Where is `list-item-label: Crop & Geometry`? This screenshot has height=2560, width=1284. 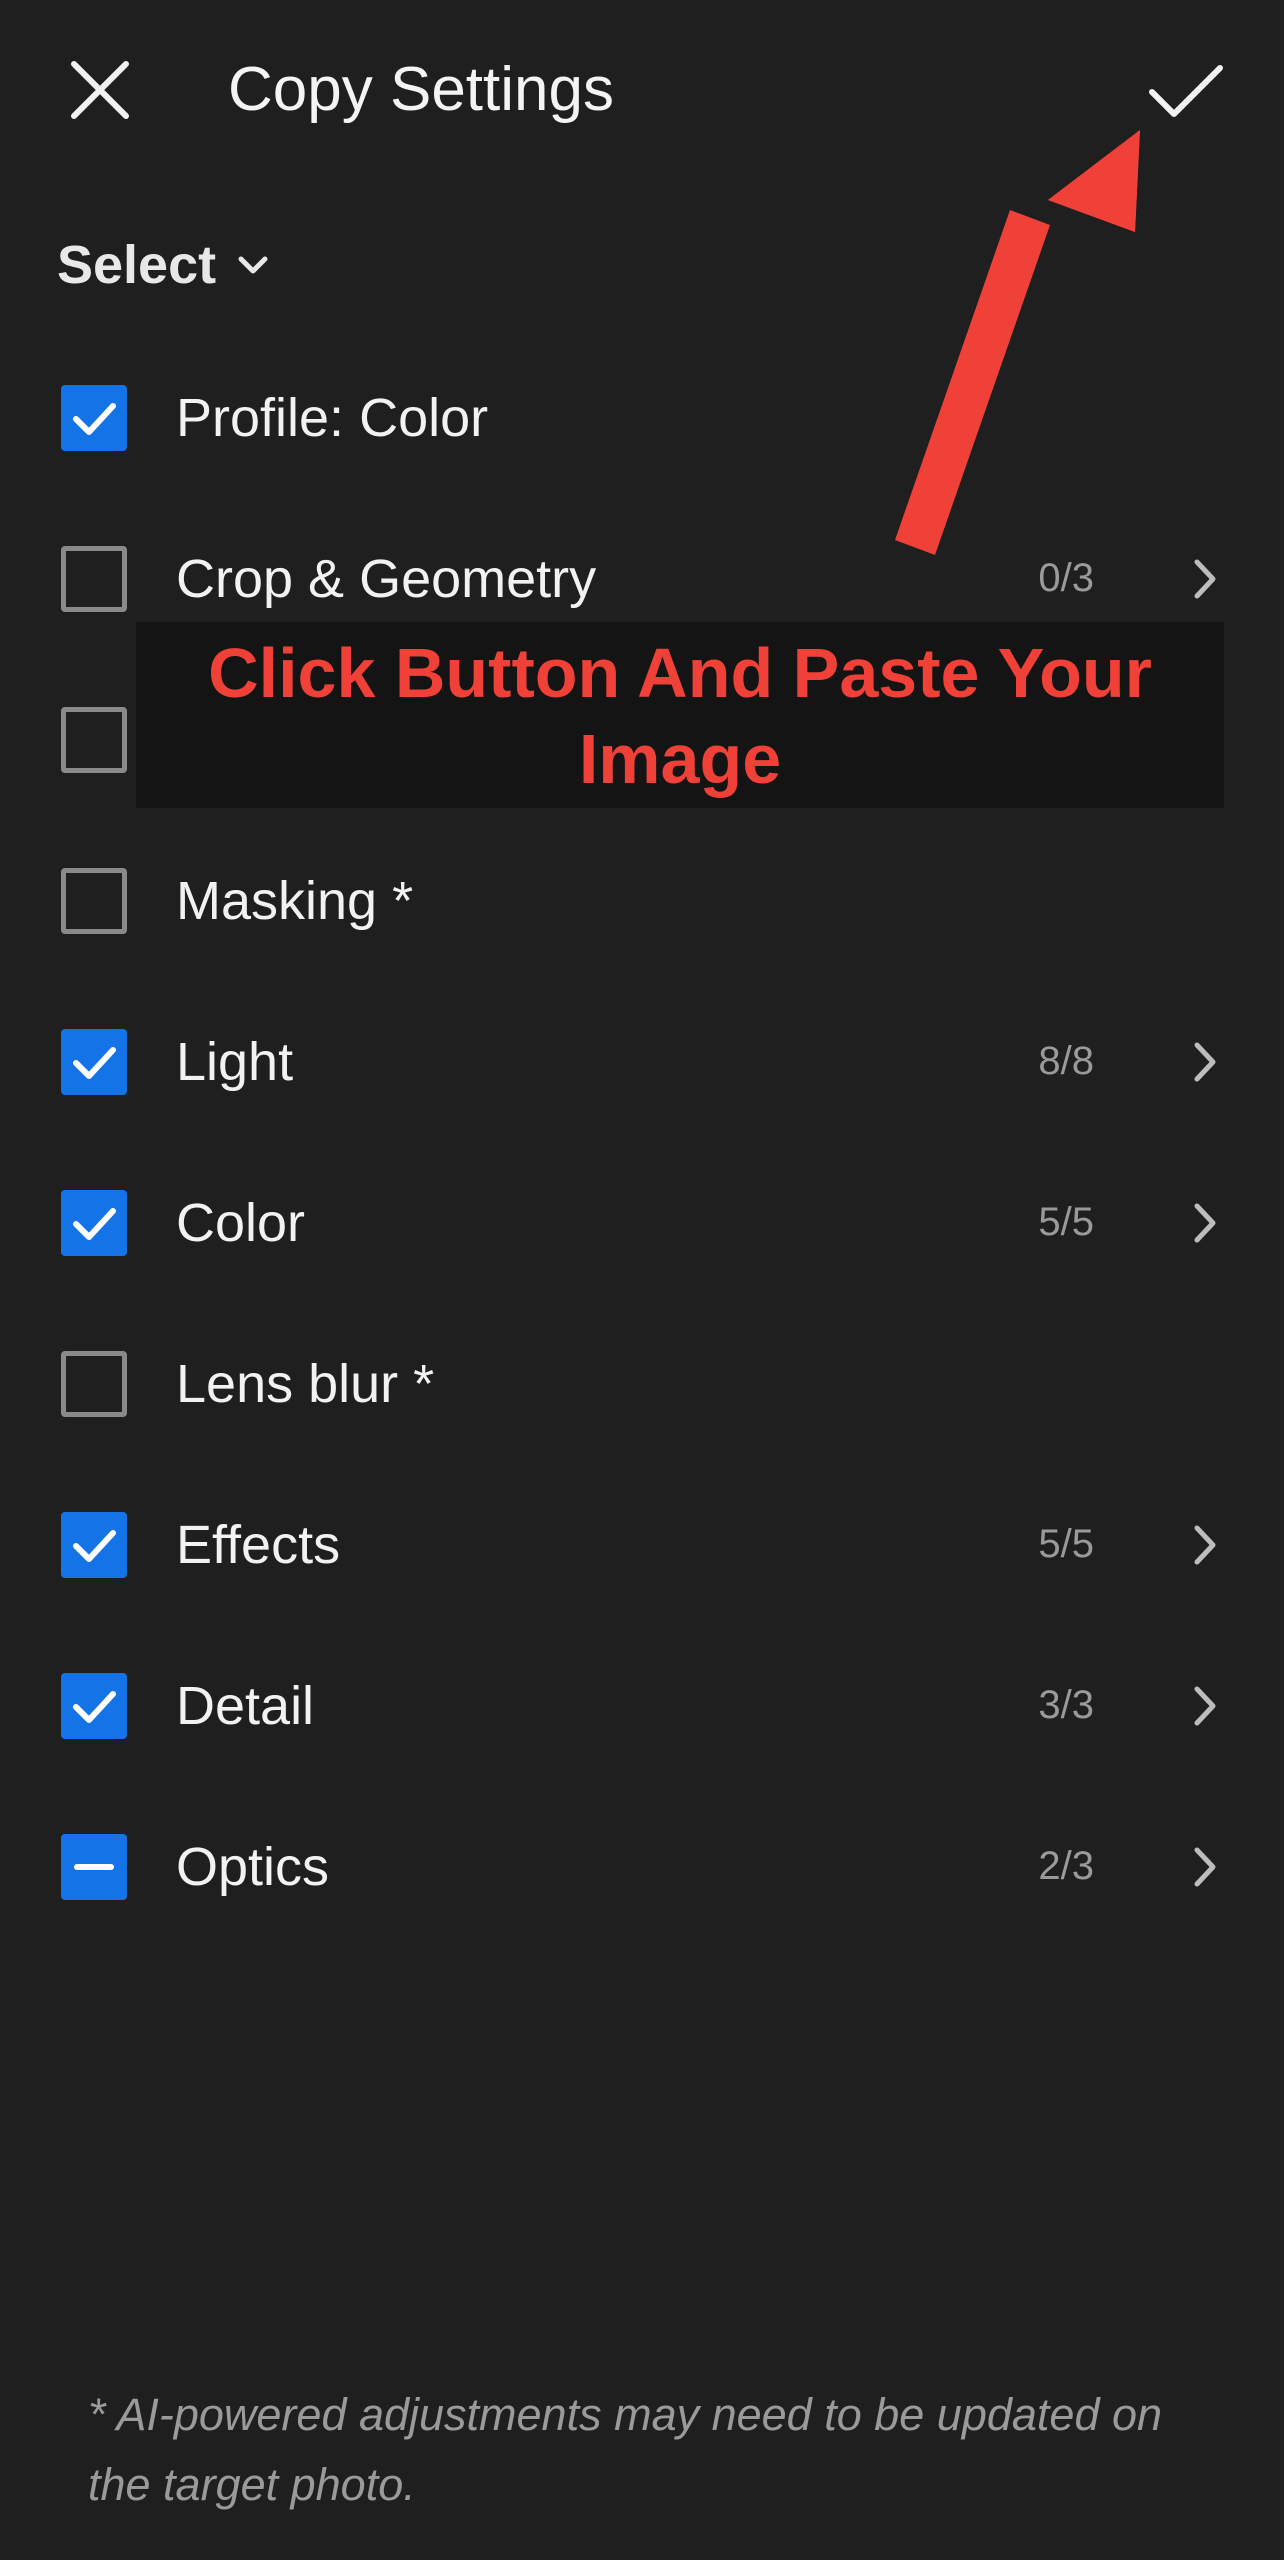
list-item-label: Crop & Geometry is located at coordinates (386, 578).